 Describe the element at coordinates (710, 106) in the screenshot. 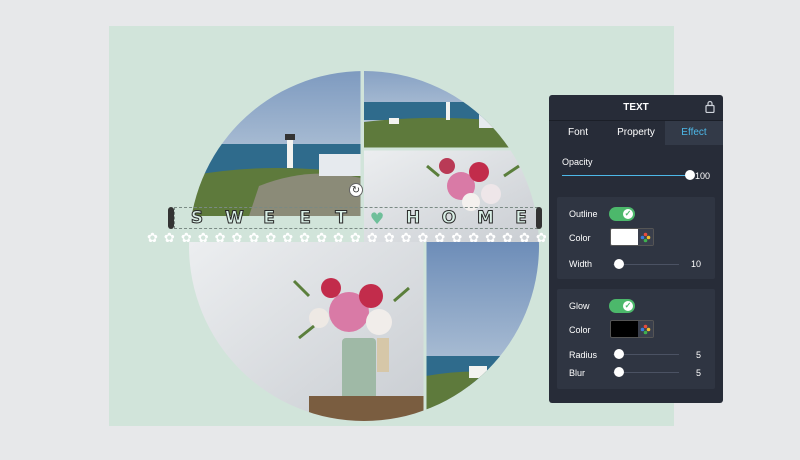

I see `lock-icon` at that location.